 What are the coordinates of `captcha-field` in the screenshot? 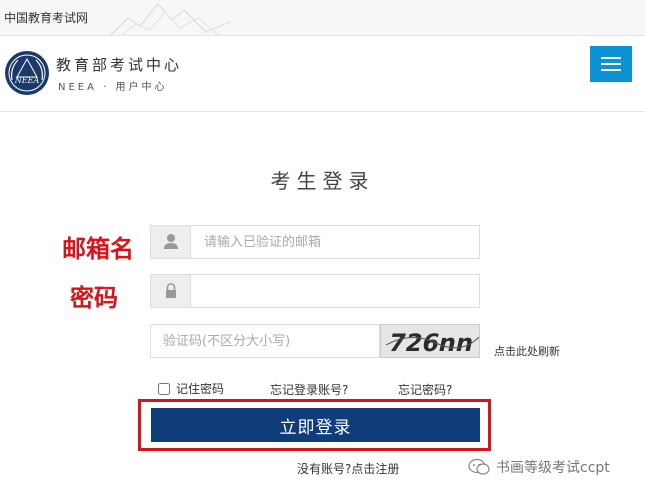 It's located at (265, 341).